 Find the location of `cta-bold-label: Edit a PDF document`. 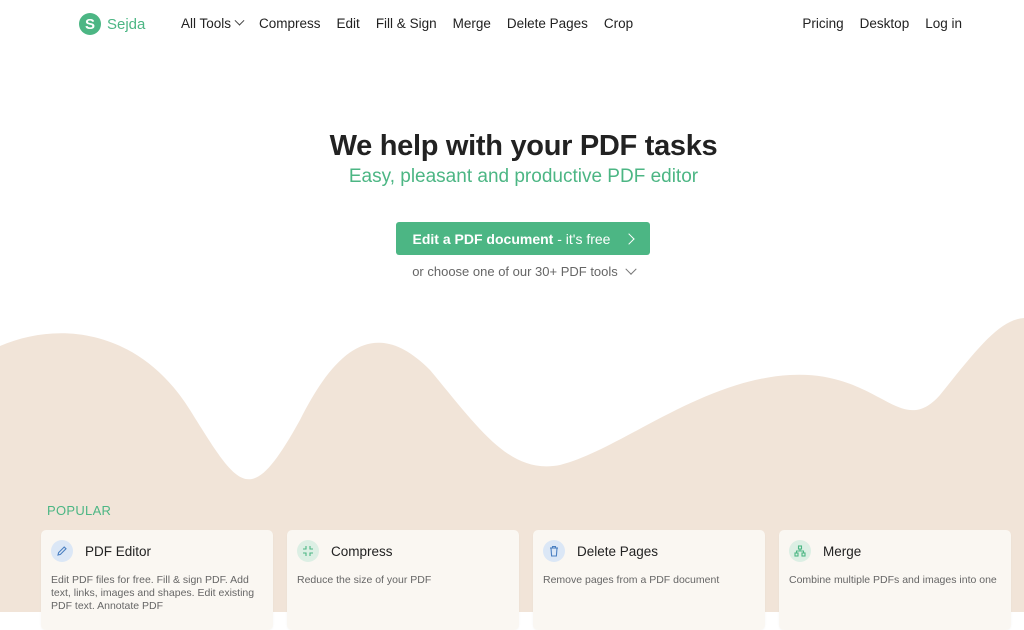

cta-bold-label: Edit a PDF document is located at coordinates (483, 238).